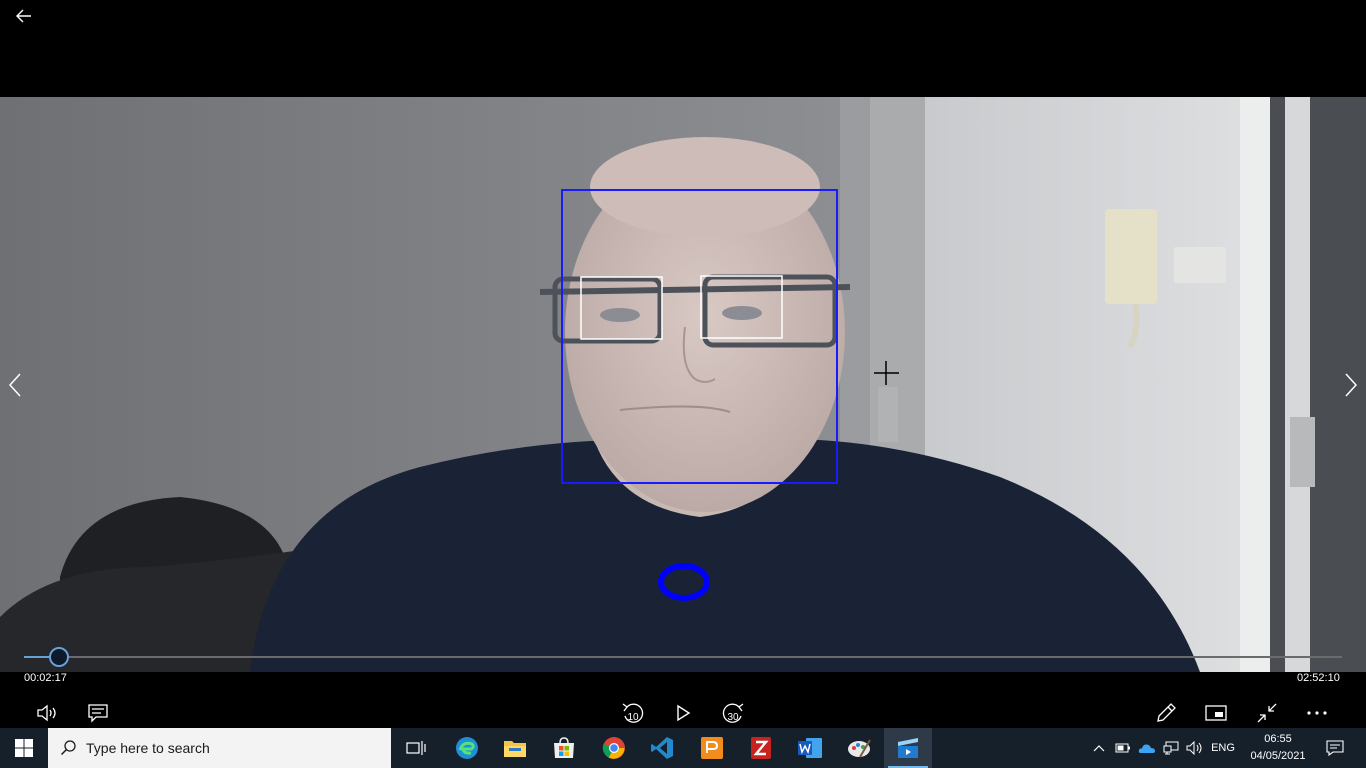  I want to click on windows-logo-icon, so click(24, 748).